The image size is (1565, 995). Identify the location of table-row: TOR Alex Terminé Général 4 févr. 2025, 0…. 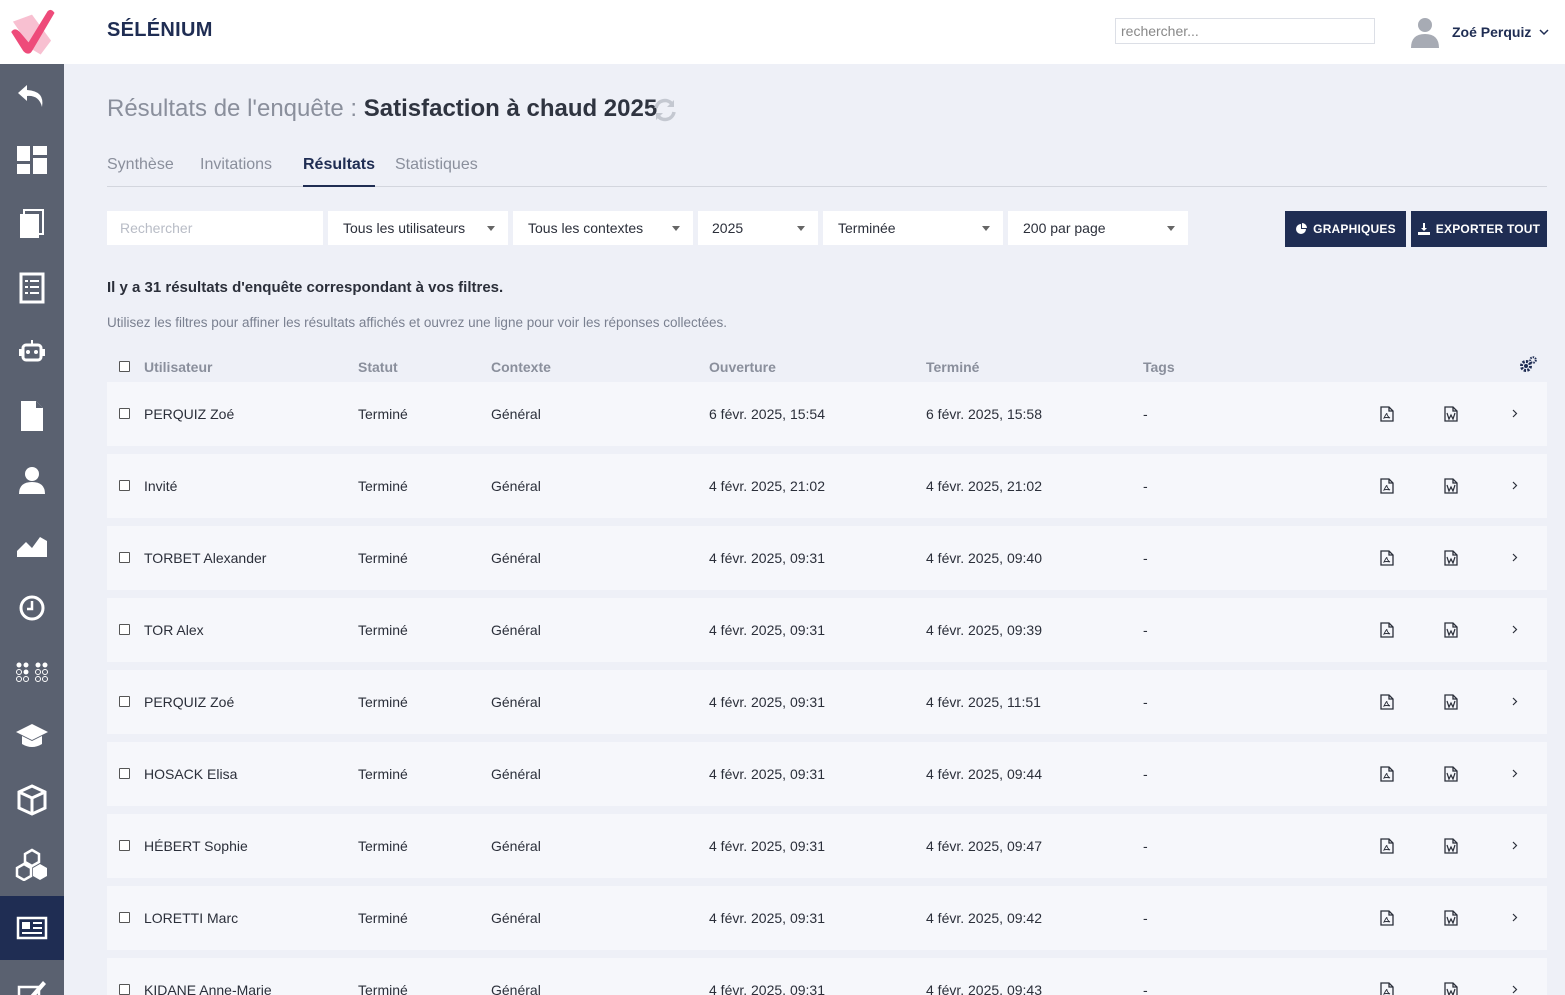
(827, 630).